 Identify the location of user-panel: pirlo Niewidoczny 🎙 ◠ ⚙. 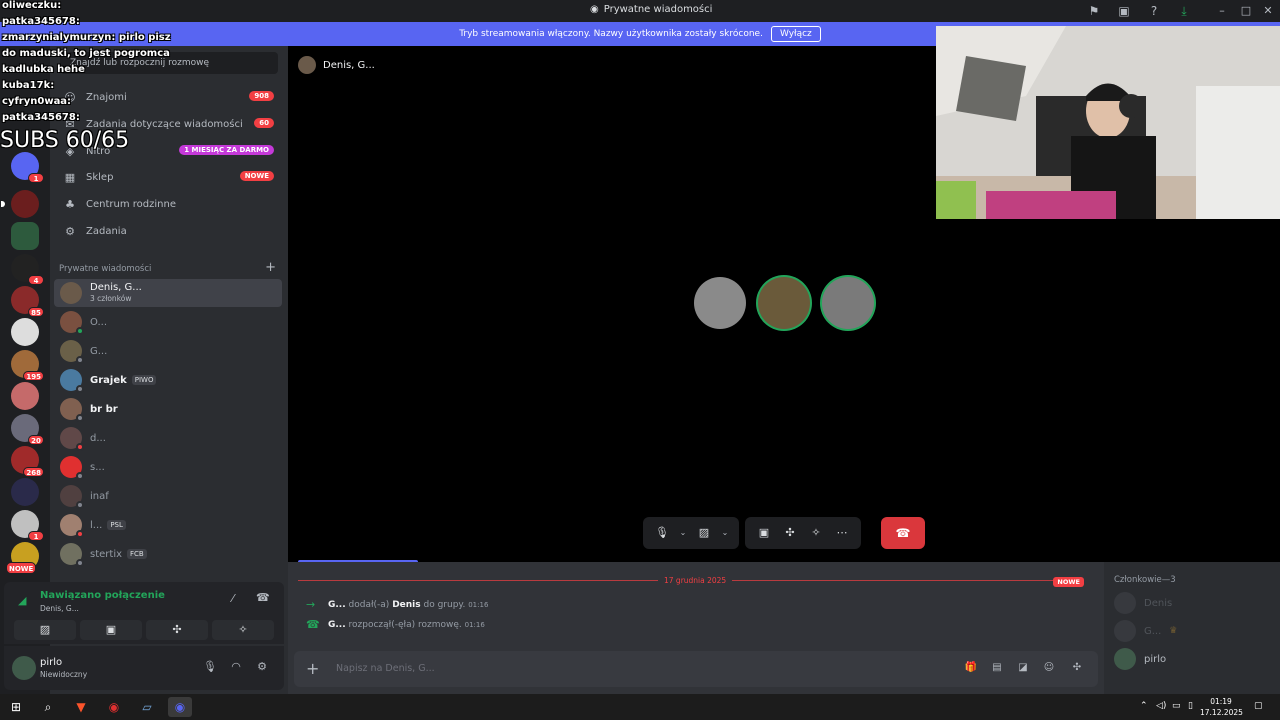
(144, 668).